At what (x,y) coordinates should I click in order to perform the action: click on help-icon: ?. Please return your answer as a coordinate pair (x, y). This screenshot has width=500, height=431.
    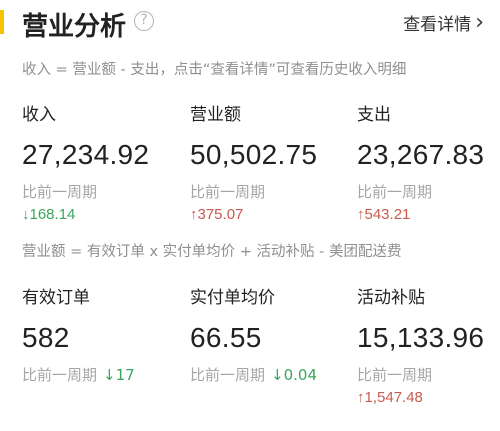
    Looking at the image, I should click on (144, 21).